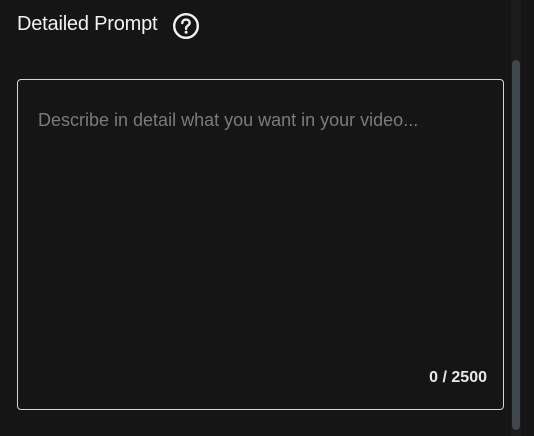 The height and width of the screenshot is (436, 534). I want to click on question-circle-icon, so click(186, 26).